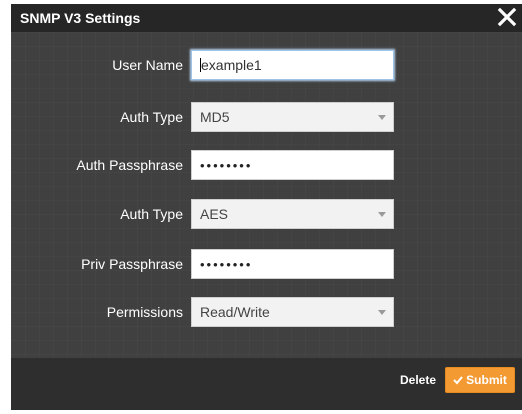 Image resolution: width=522 pixels, height=414 pixels. I want to click on user-name-input: example1, so click(292, 65).